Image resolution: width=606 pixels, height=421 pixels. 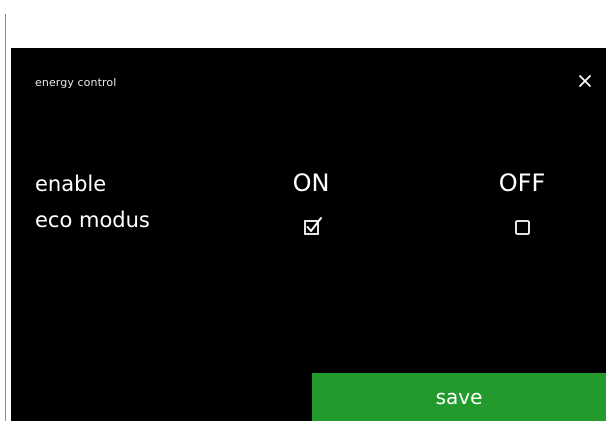 What do you see at coordinates (71, 184) in the screenshot?
I see `setting-label-enable: enable` at bounding box center [71, 184].